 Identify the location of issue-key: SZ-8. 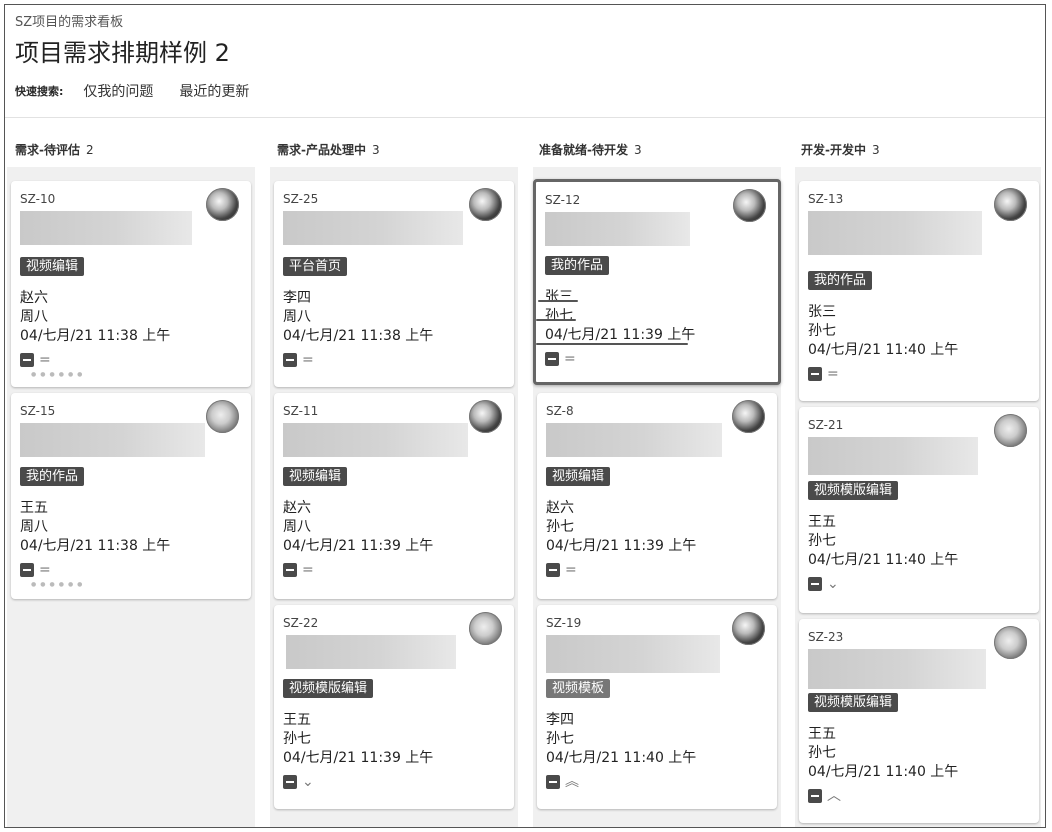
(560, 411).